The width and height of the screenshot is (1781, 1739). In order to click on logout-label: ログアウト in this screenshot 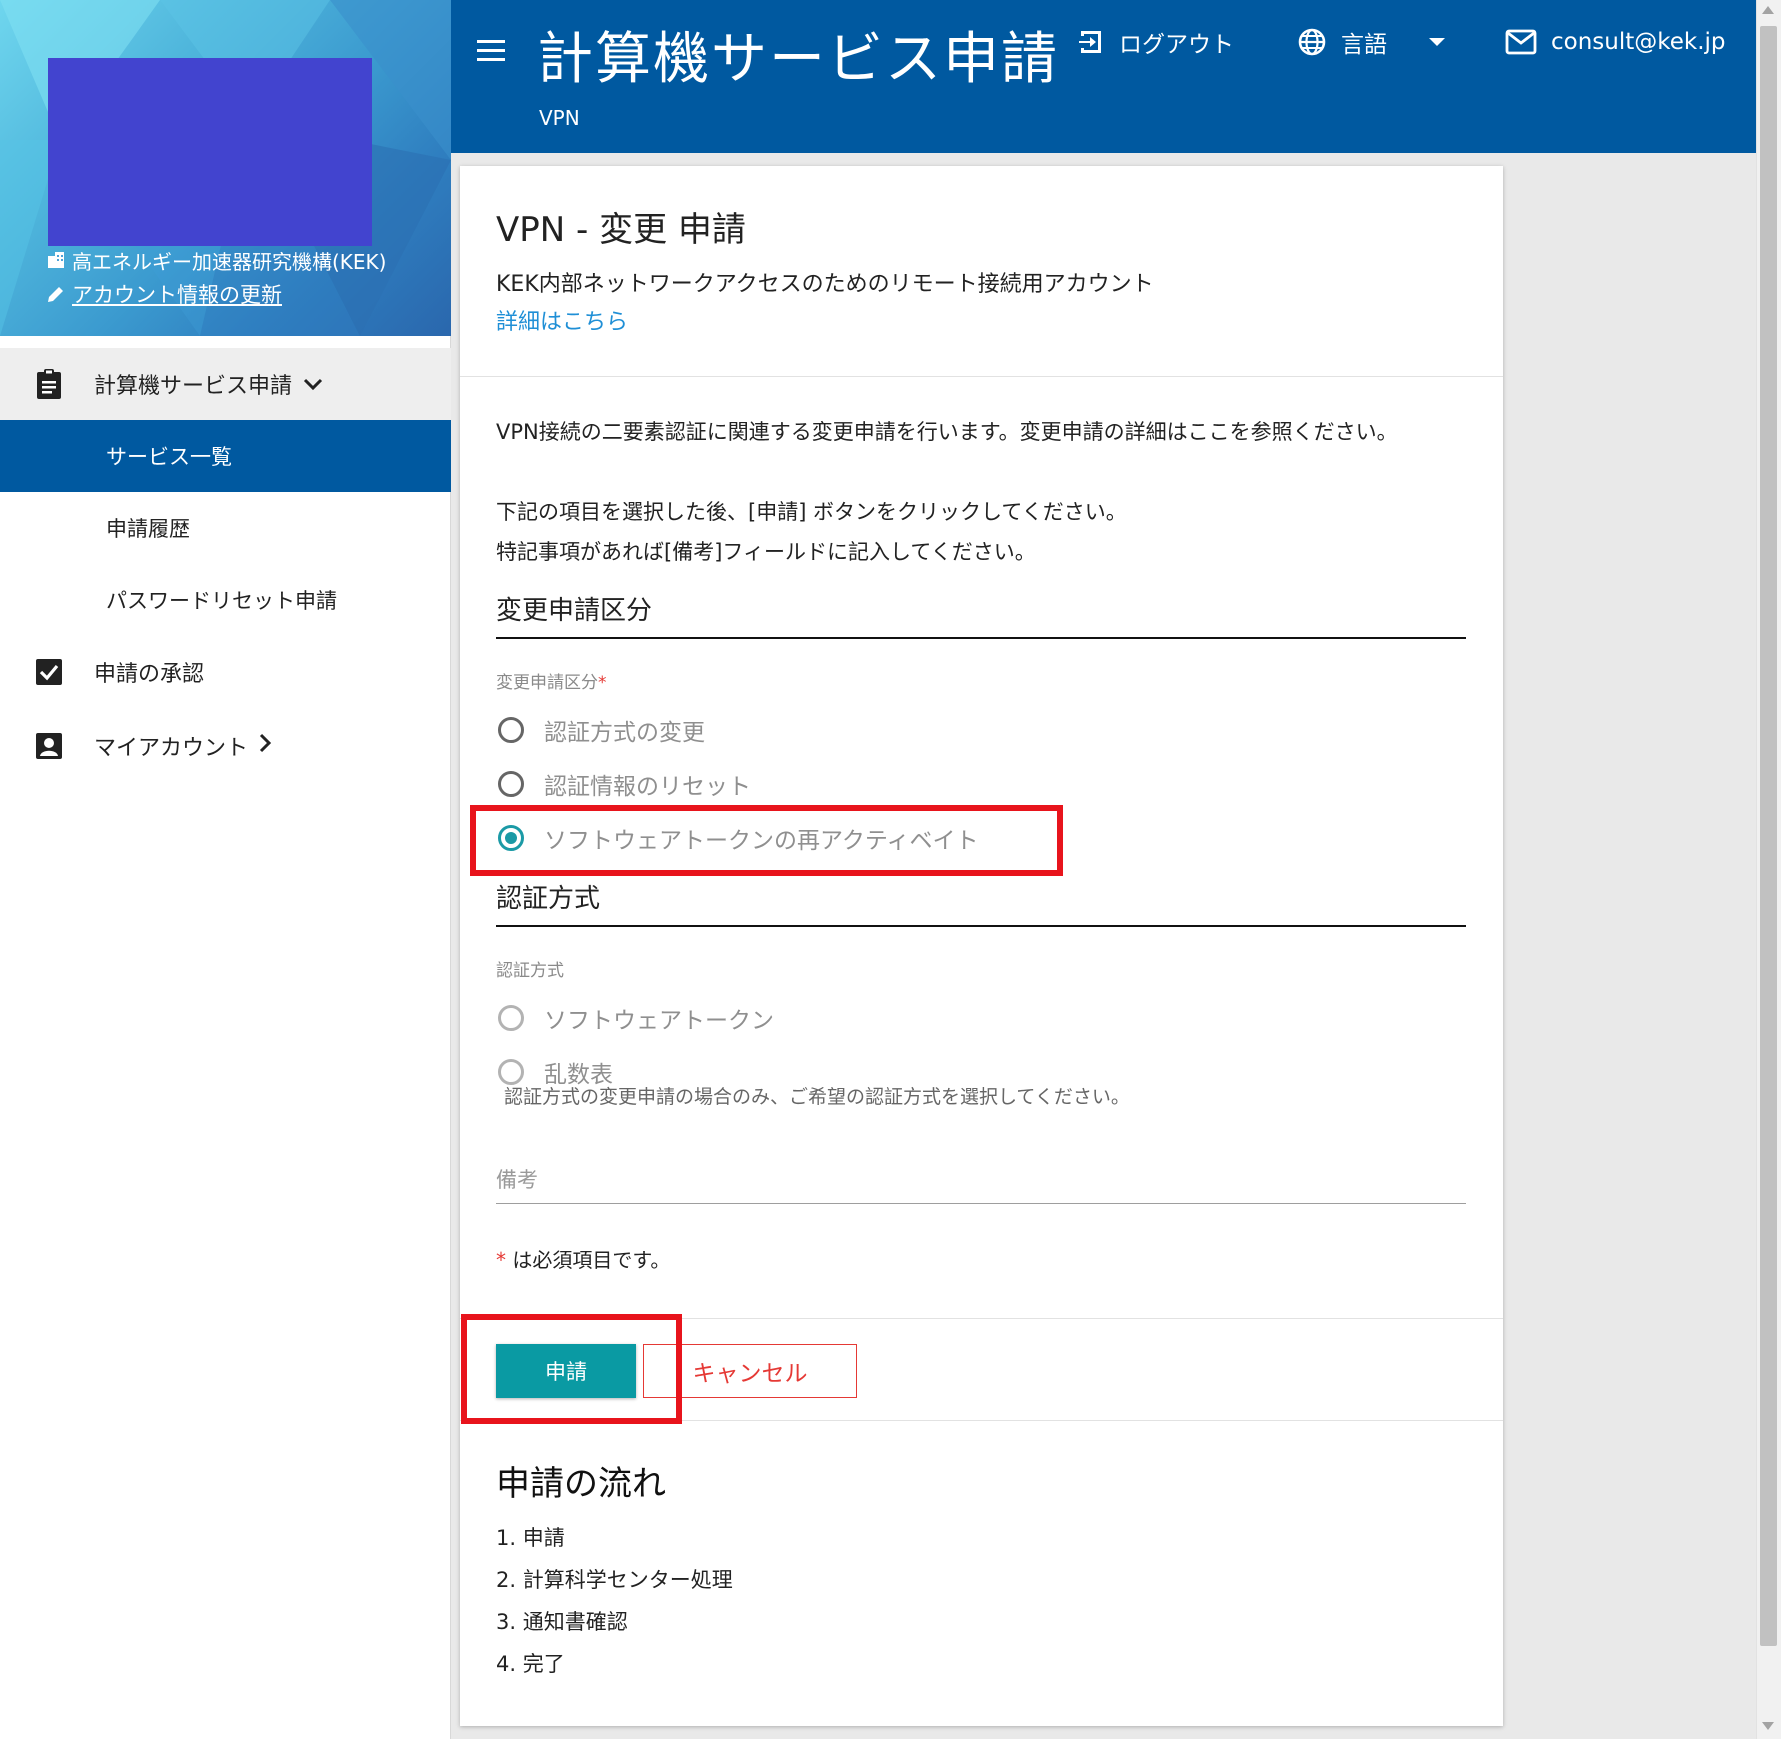, I will do `click(1176, 45)`.